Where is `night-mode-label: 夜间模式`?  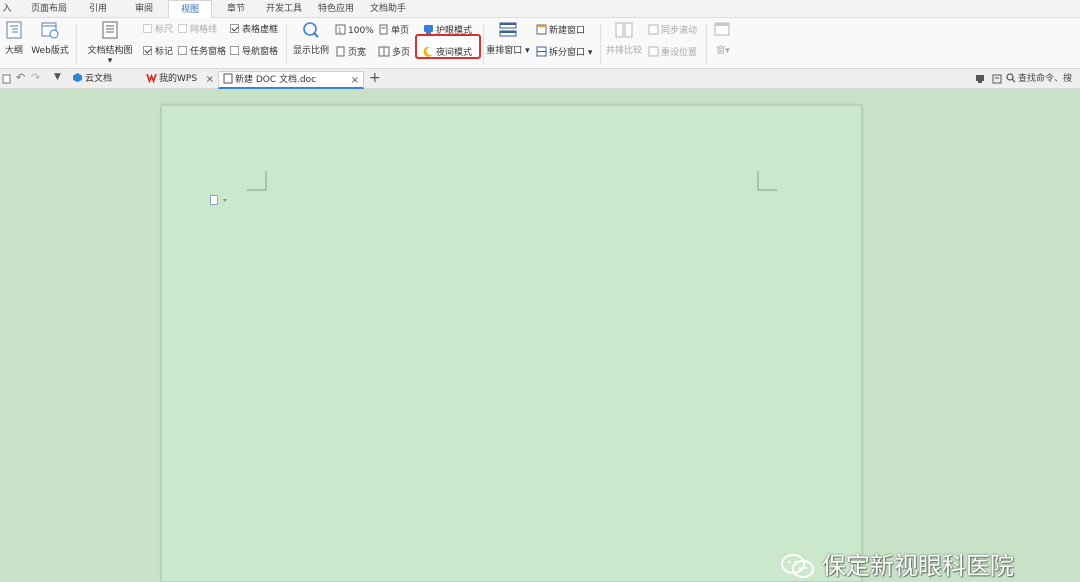 night-mode-label: 夜间模式 is located at coordinates (454, 53).